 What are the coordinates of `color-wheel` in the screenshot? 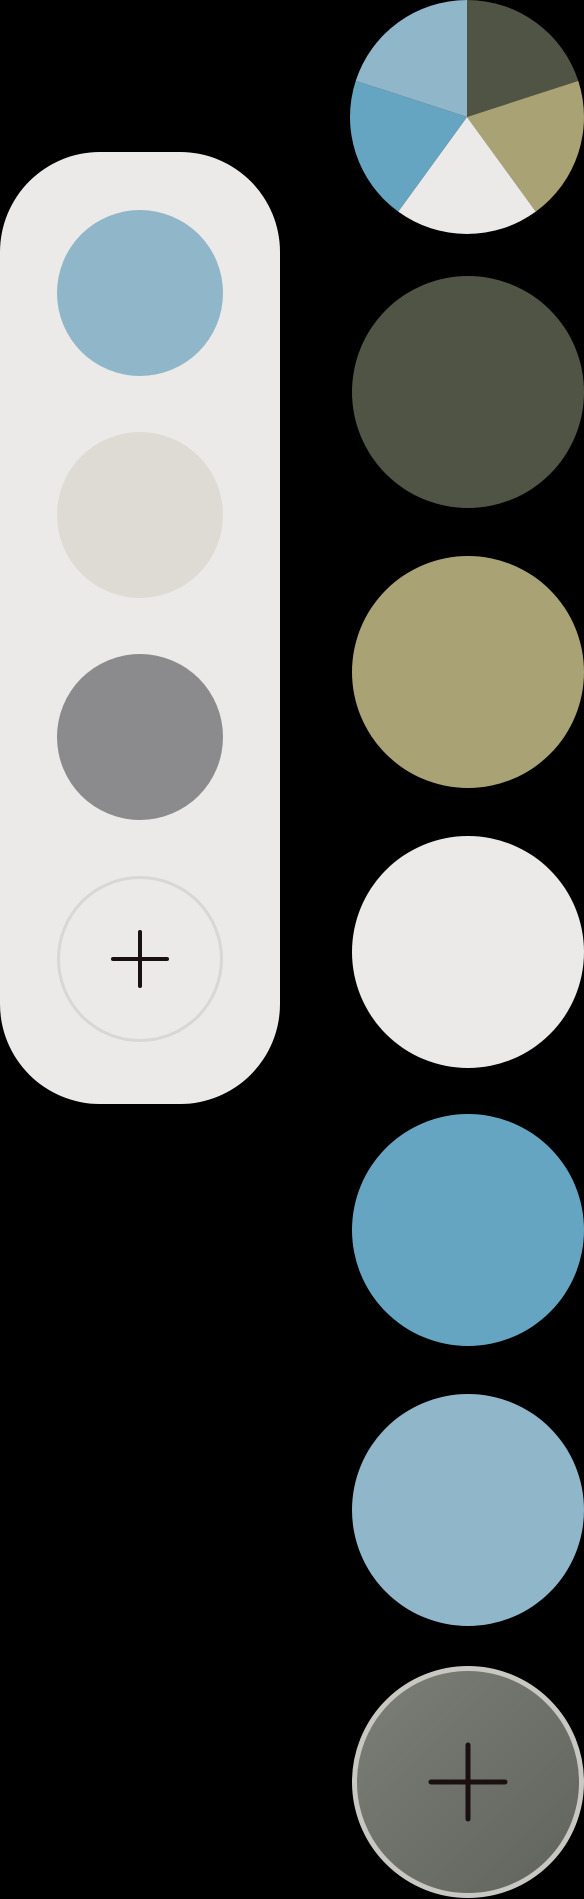 It's located at (467, 117).